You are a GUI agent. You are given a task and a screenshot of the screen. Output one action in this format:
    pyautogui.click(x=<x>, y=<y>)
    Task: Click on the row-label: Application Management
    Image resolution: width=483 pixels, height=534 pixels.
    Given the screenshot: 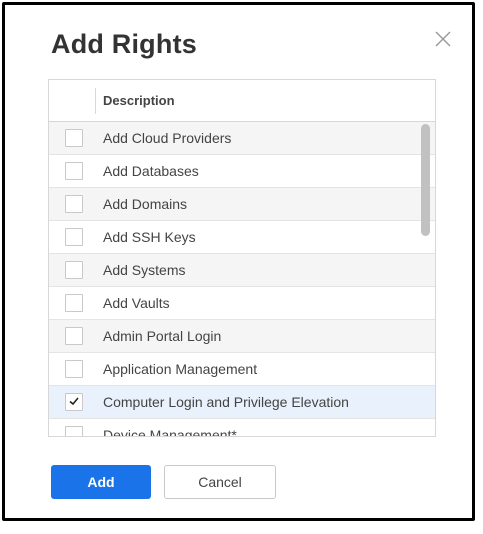 What is the action you would take?
    pyautogui.click(x=180, y=369)
    